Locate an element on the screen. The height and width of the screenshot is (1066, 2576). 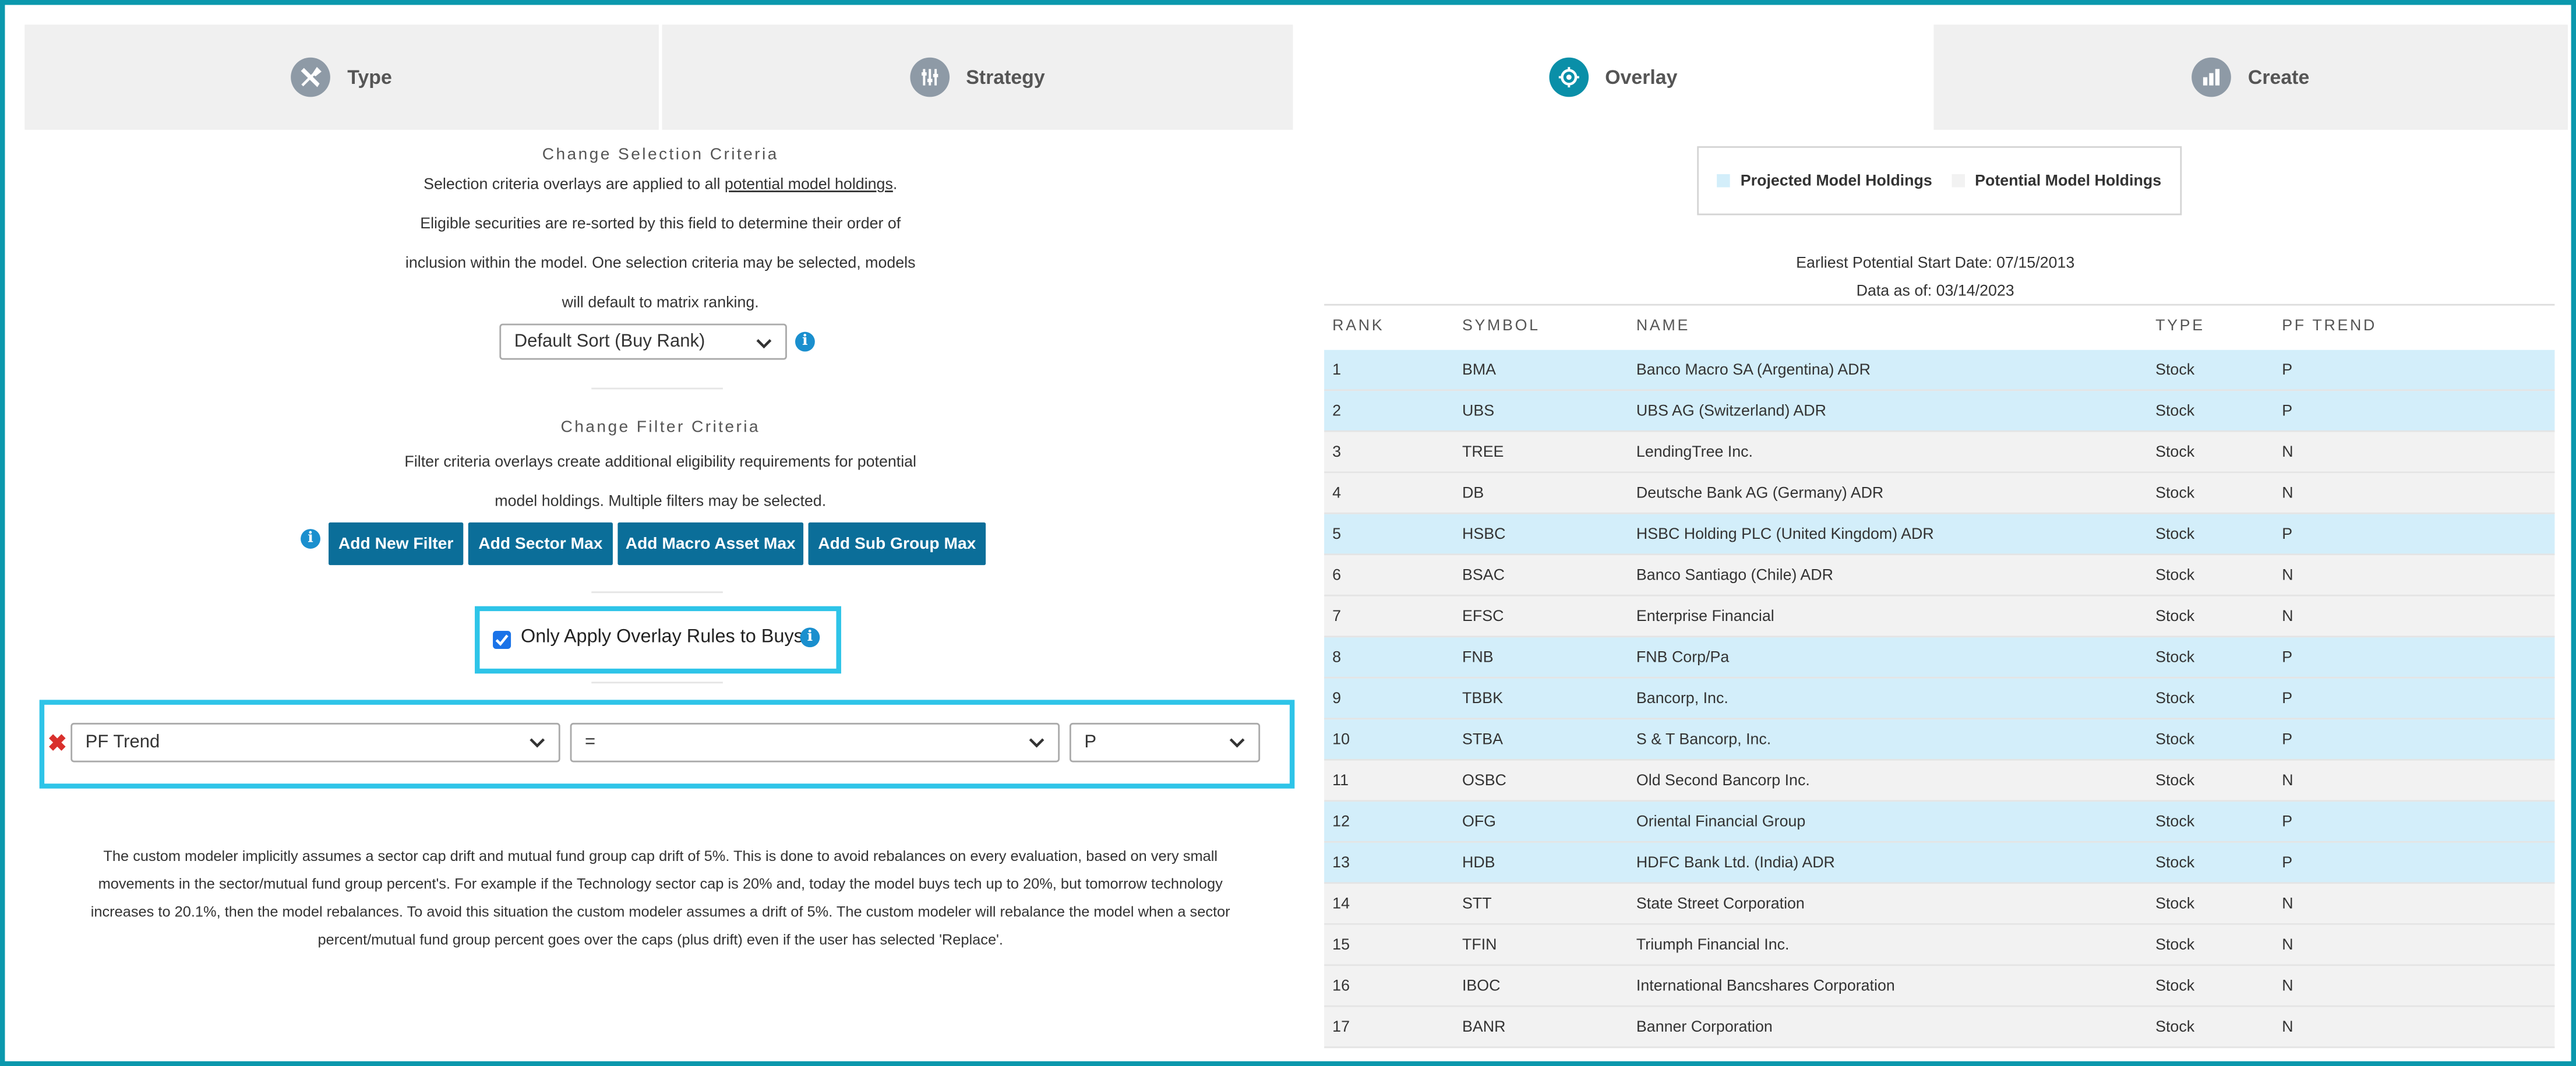
table-row: 1 BMA Banco Macro SA (Argentina) ADR Stock P is located at coordinates (1939, 370).